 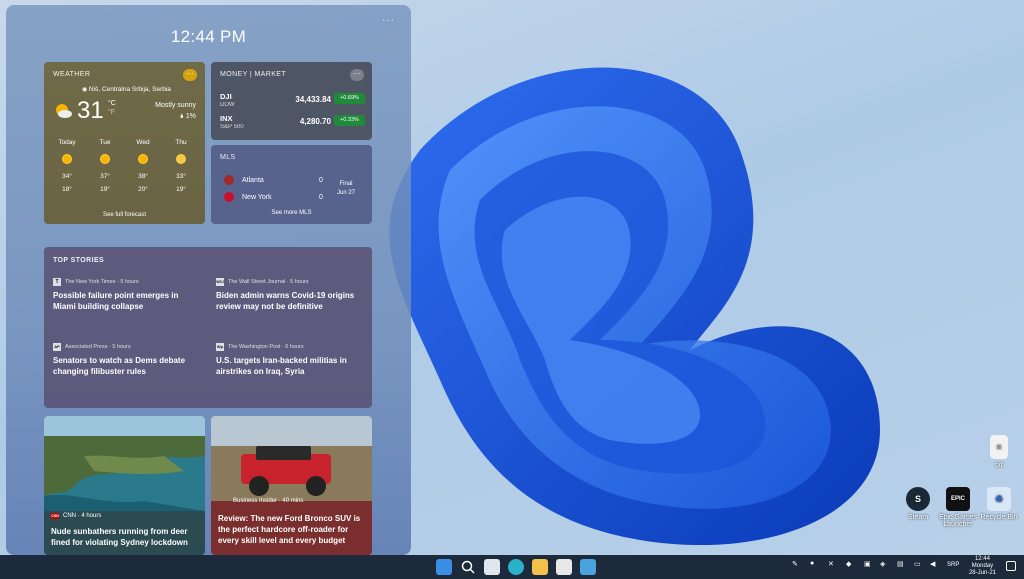 What do you see at coordinates (291, 458) in the screenshot?
I see `ford-bronco-photo` at bounding box center [291, 458].